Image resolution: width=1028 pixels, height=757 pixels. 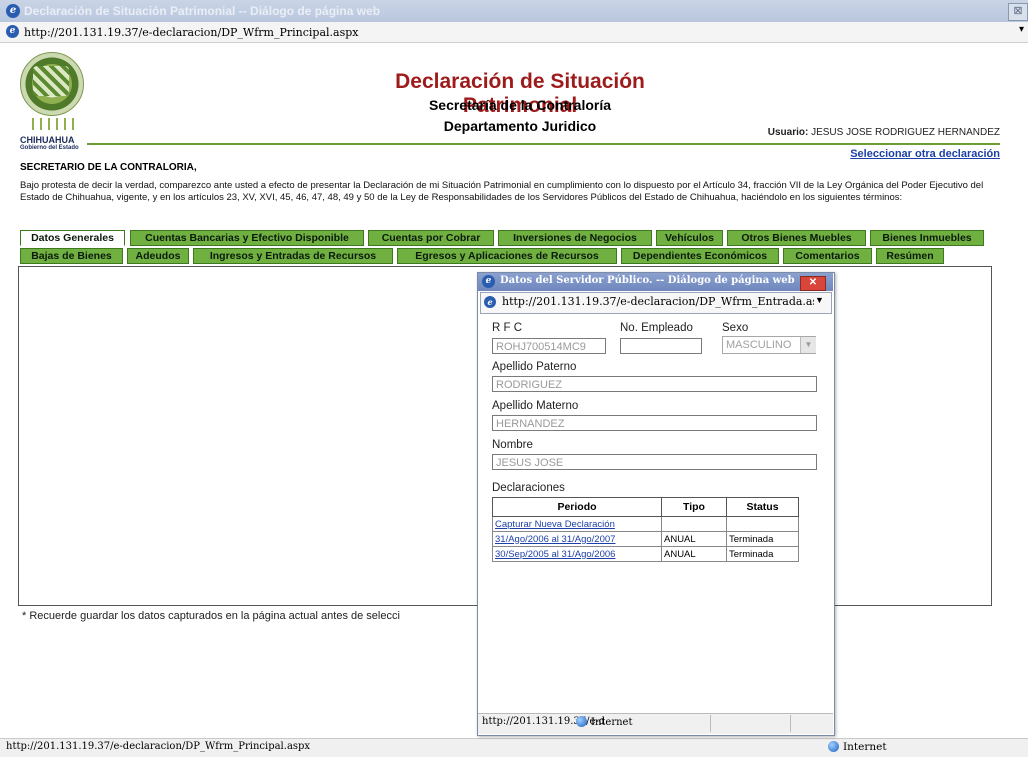 I want to click on dialog-security-zone: Internet, so click(x=604, y=722).